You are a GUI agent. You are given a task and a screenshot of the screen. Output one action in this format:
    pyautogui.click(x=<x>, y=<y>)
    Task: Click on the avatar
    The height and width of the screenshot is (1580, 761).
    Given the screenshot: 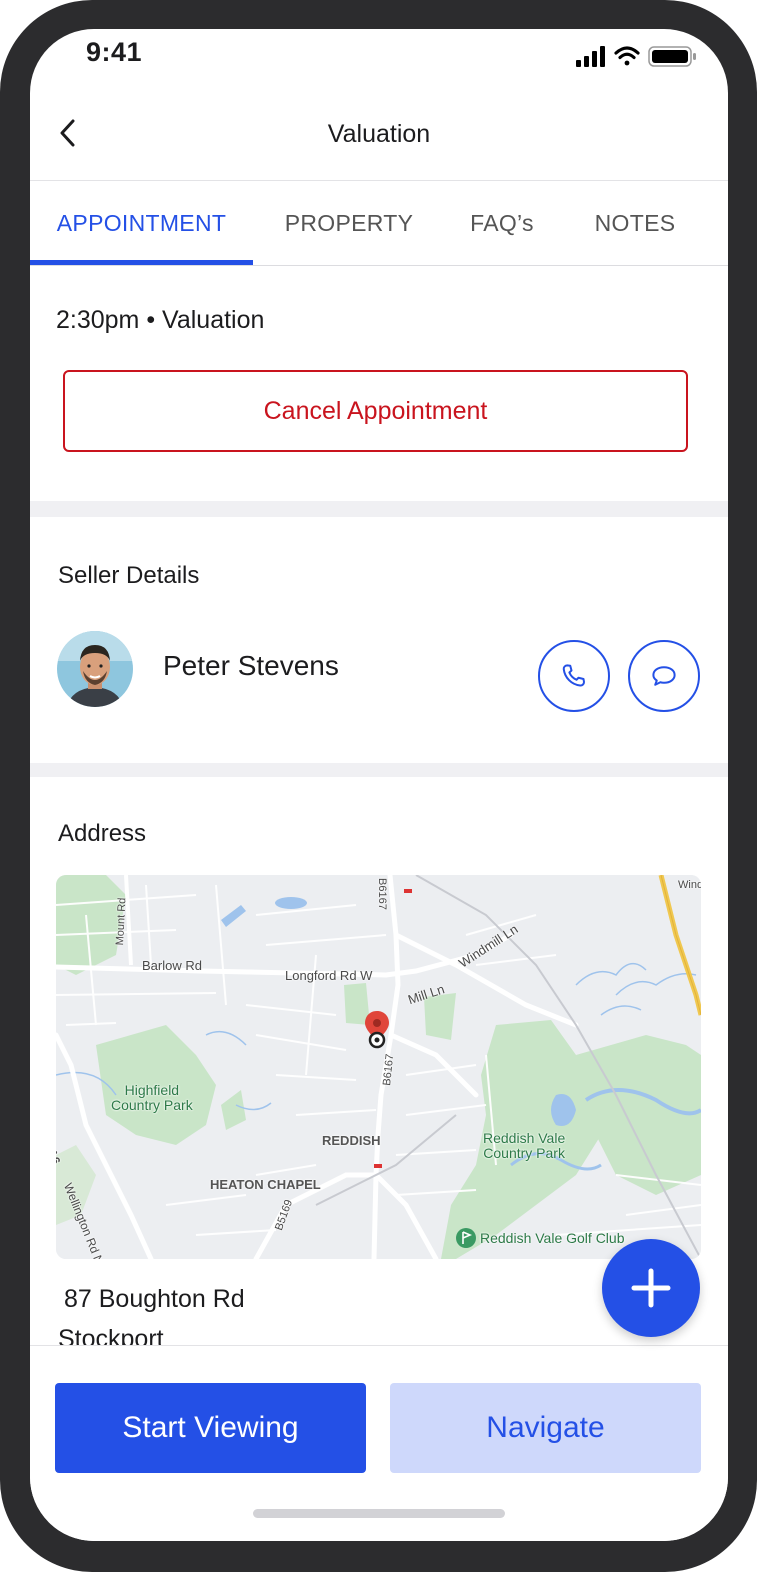 What is the action you would take?
    pyautogui.click(x=95, y=669)
    